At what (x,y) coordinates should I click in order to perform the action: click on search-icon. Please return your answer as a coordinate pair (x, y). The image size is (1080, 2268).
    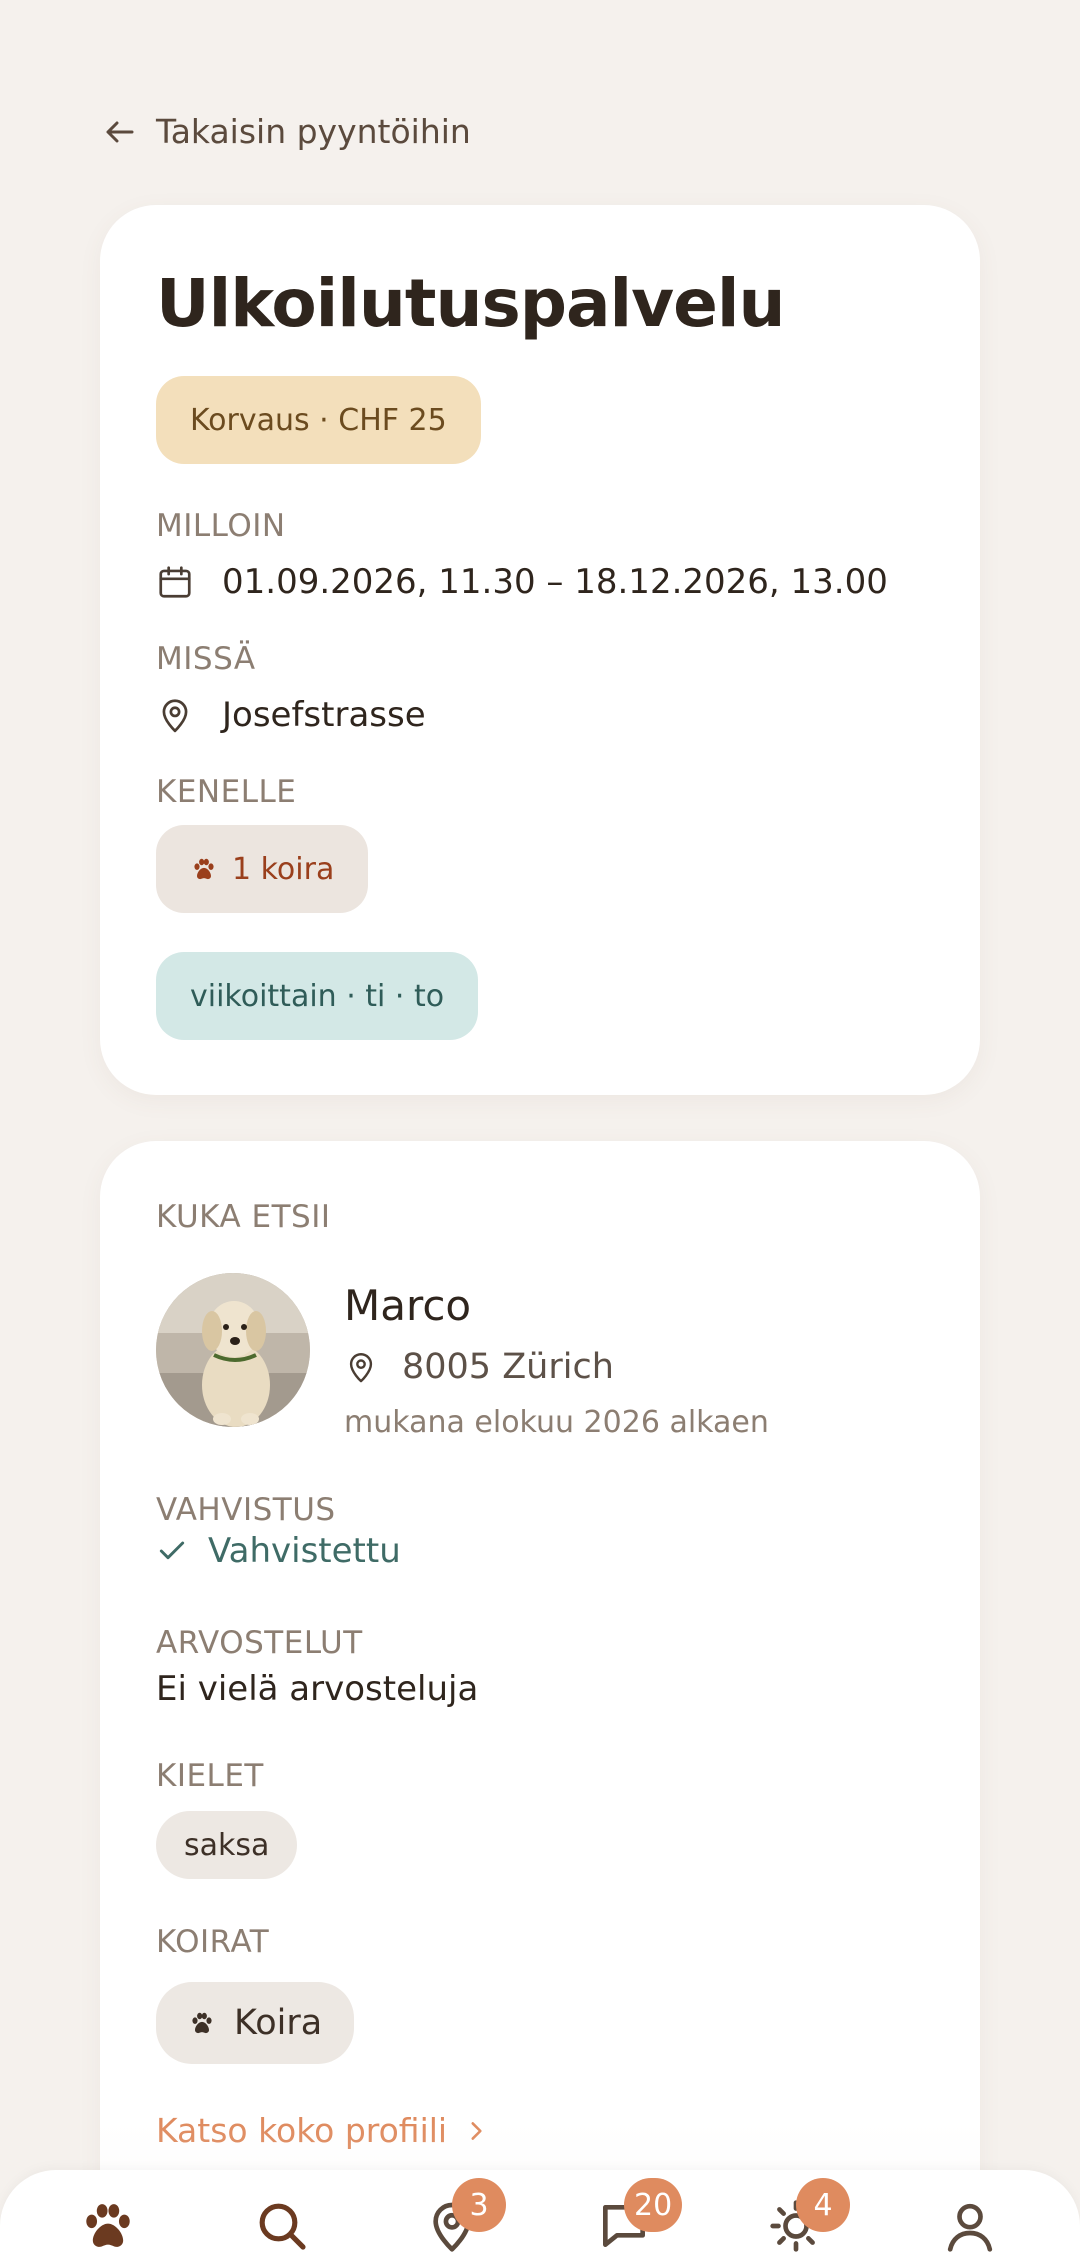
    Looking at the image, I should click on (282, 2226).